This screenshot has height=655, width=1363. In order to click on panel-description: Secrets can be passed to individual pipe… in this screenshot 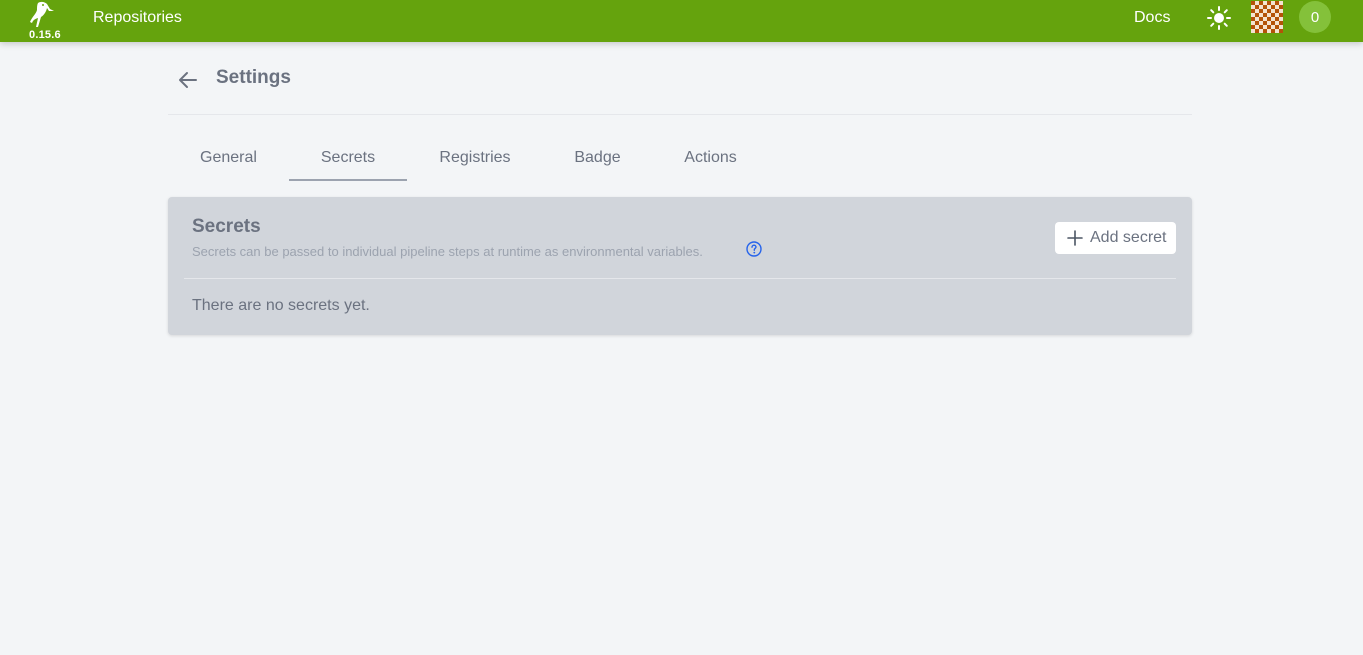, I will do `click(447, 251)`.